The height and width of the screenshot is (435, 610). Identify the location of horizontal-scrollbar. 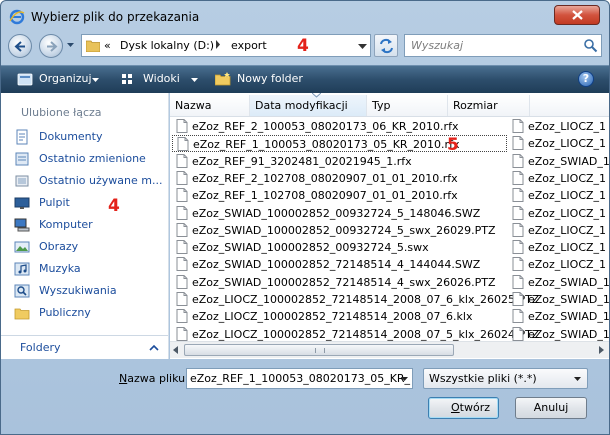
(389, 349).